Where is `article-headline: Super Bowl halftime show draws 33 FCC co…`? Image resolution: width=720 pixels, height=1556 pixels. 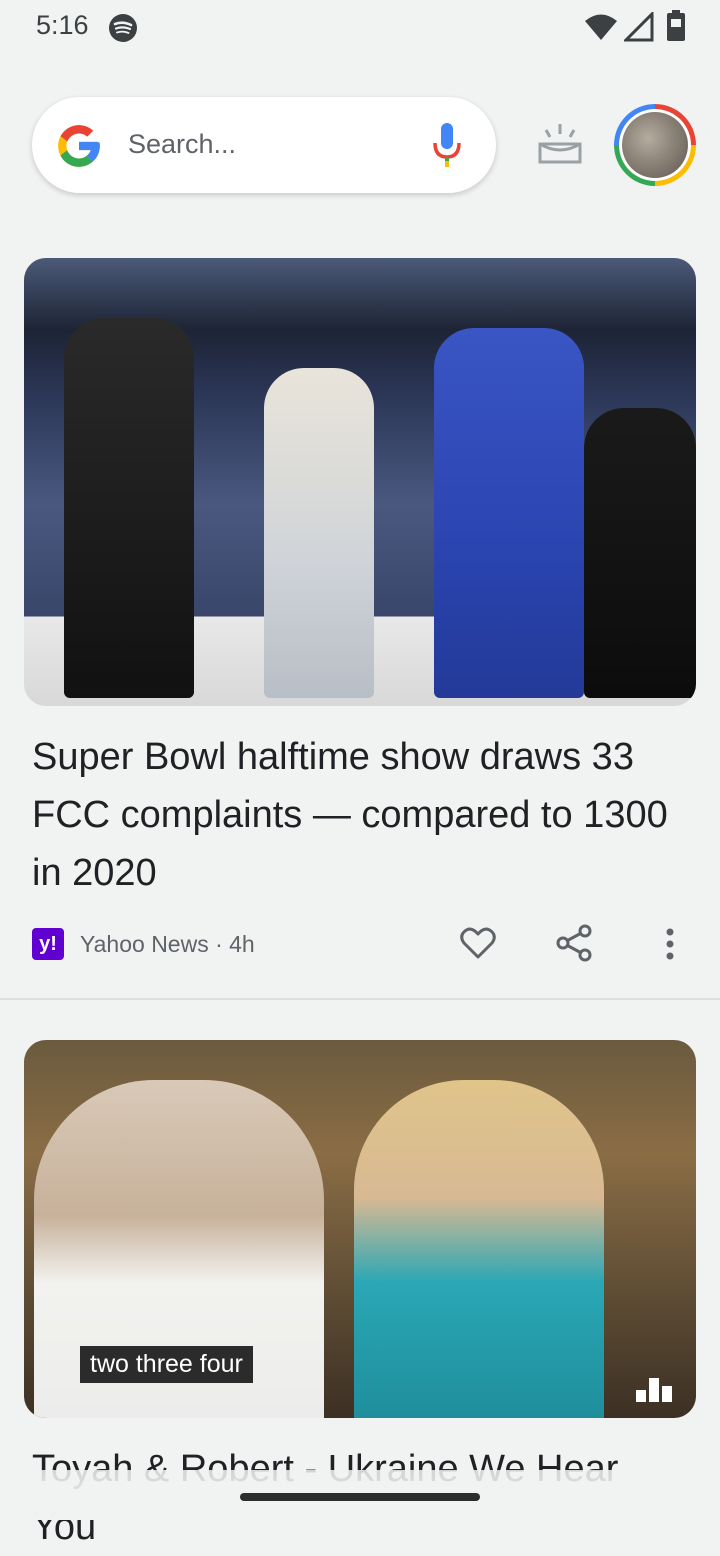
article-headline: Super Bowl halftime show draws 33 FCC co… is located at coordinates (357, 815).